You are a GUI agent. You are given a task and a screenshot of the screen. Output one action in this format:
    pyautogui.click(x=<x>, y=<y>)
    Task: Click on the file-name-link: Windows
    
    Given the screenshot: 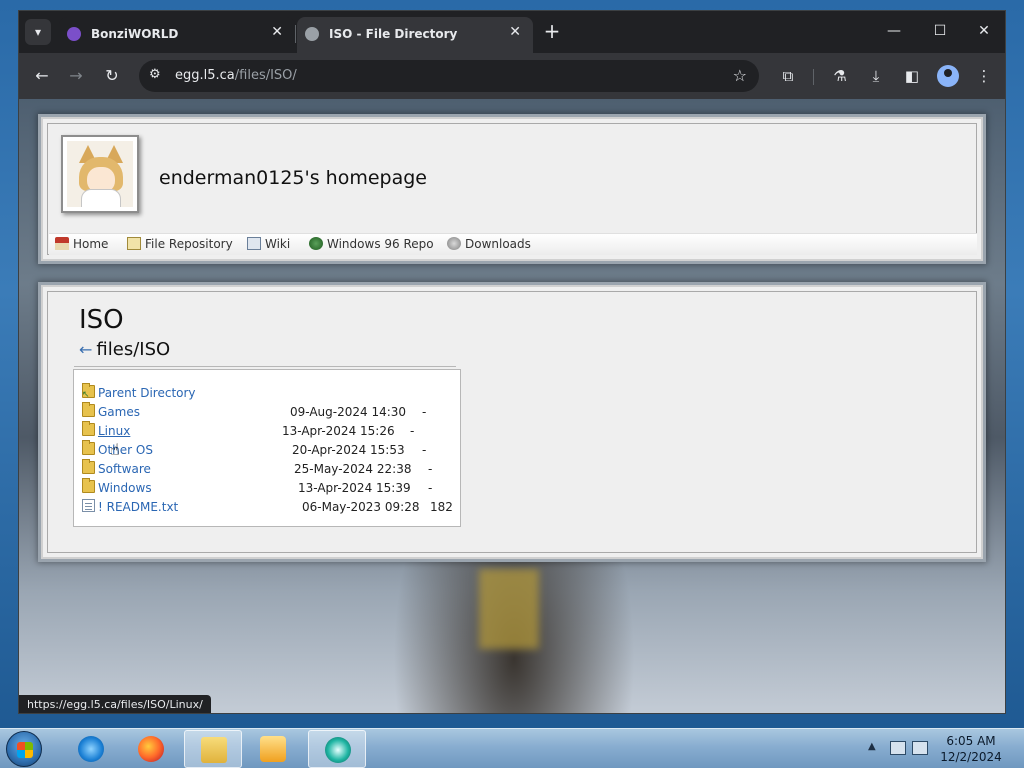 What is the action you would take?
    pyautogui.click(x=125, y=488)
    